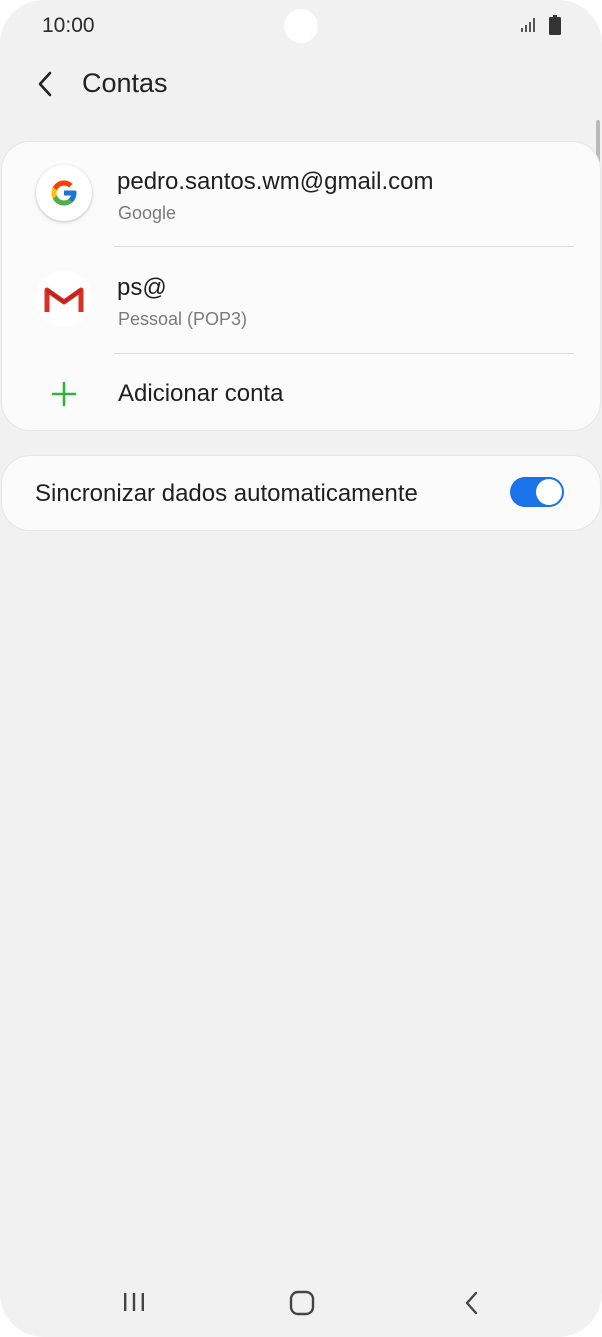 Image resolution: width=602 pixels, height=1337 pixels. I want to click on auto-sync-label: Sincronizar dados automaticamente, so click(226, 493).